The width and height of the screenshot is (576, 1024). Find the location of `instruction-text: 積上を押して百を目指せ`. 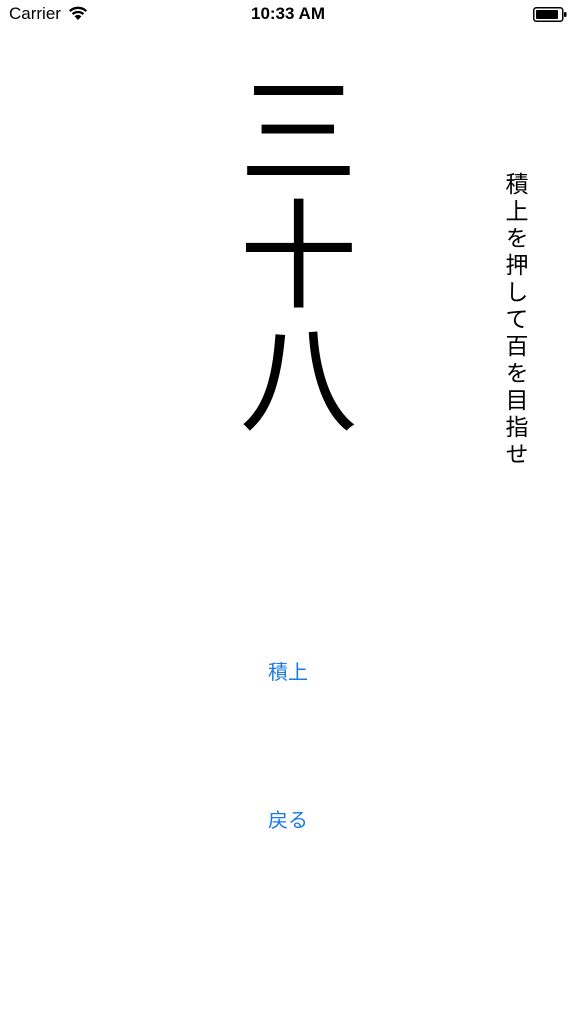

instruction-text: 積上を押して百を目指せ is located at coordinates (514, 320).